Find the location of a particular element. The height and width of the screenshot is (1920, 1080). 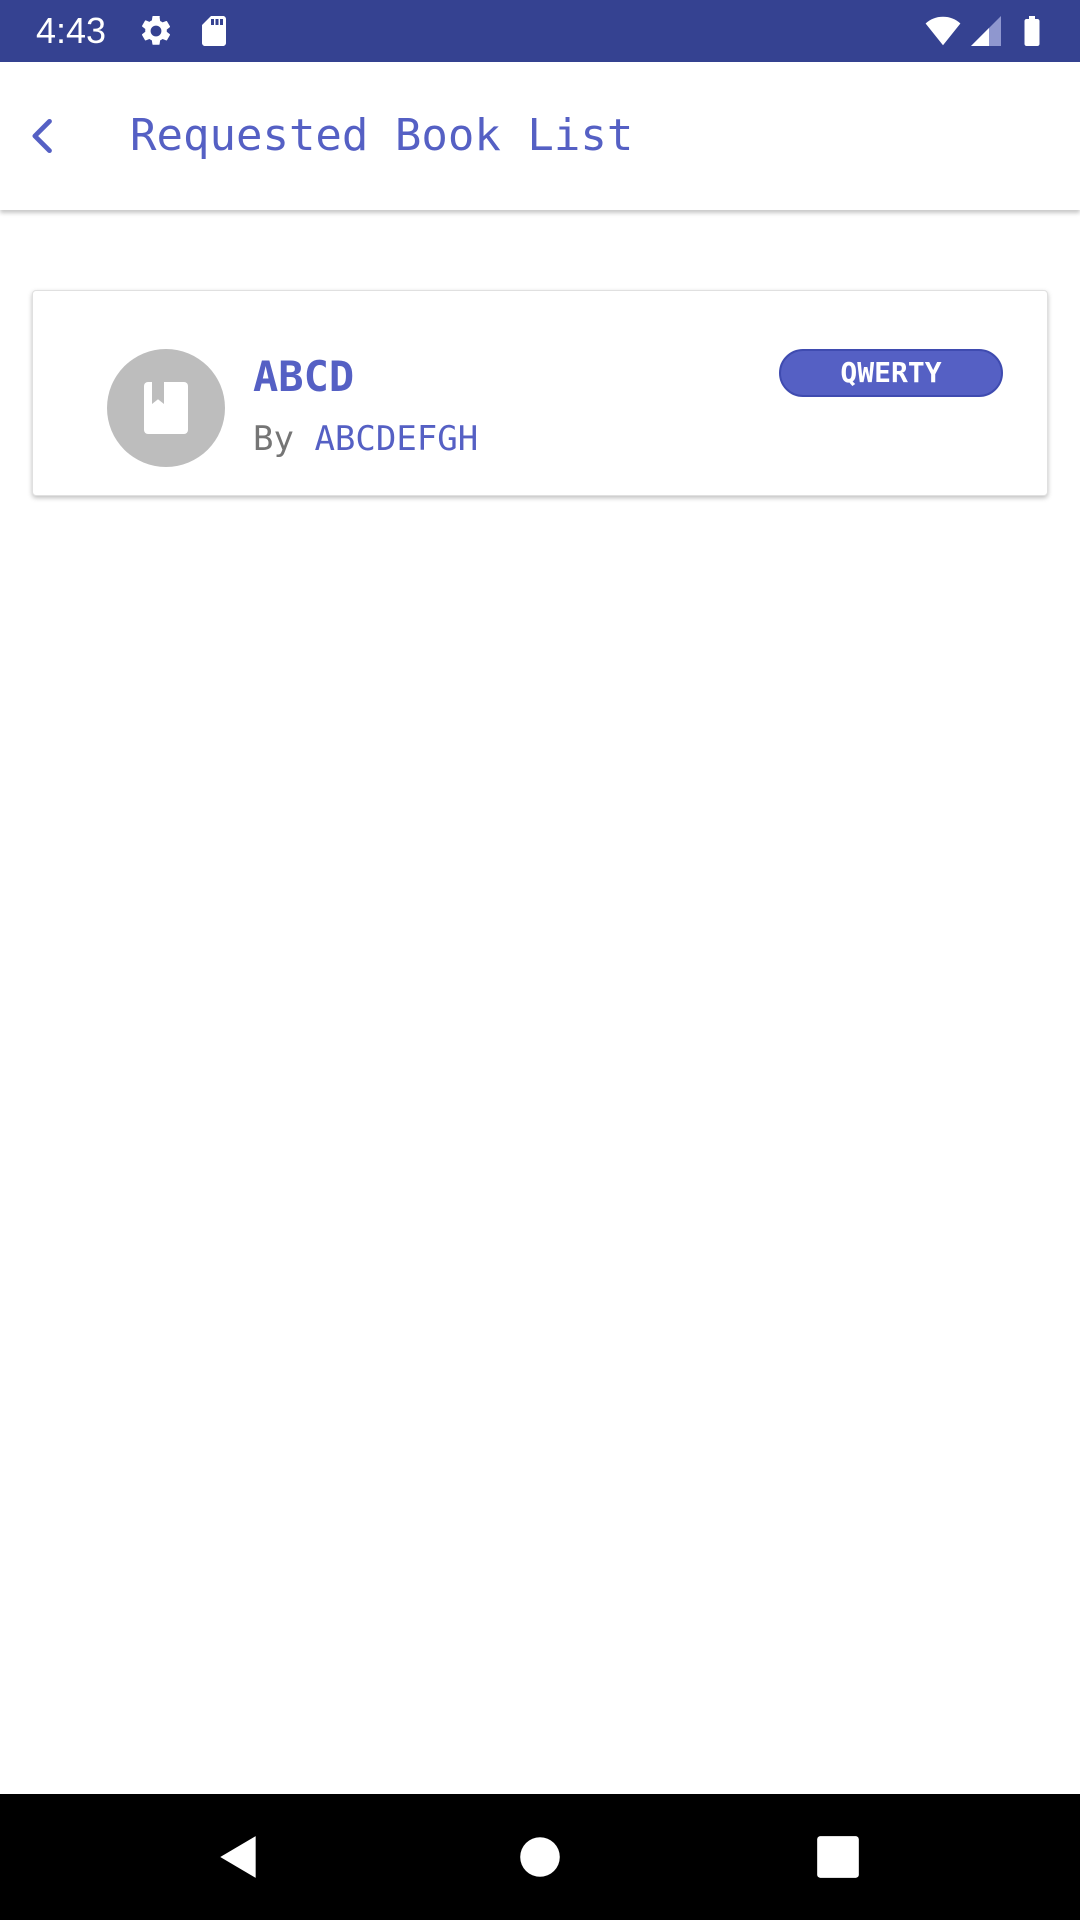

cellular-signal-icon is located at coordinates (986, 31).